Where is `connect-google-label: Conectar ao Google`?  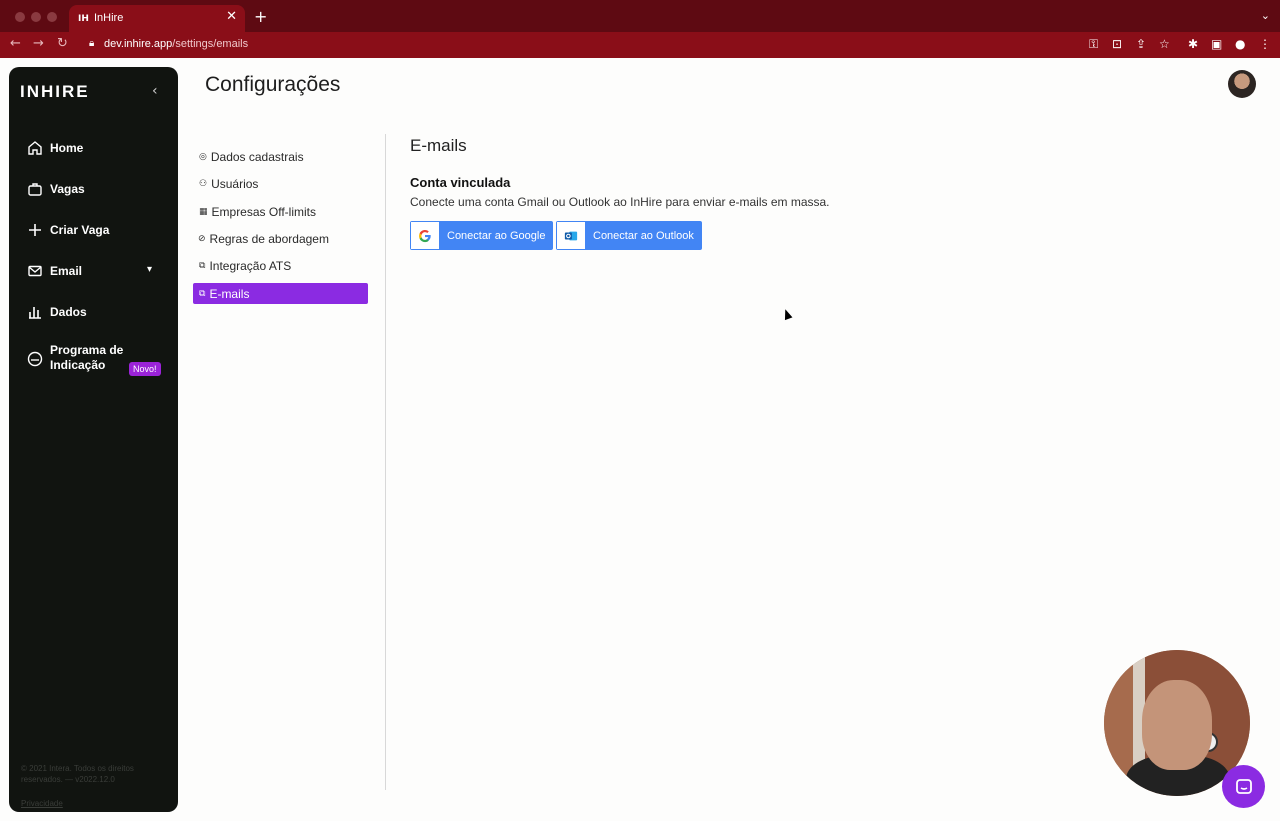
connect-google-label: Conectar ao Google is located at coordinates (496, 235).